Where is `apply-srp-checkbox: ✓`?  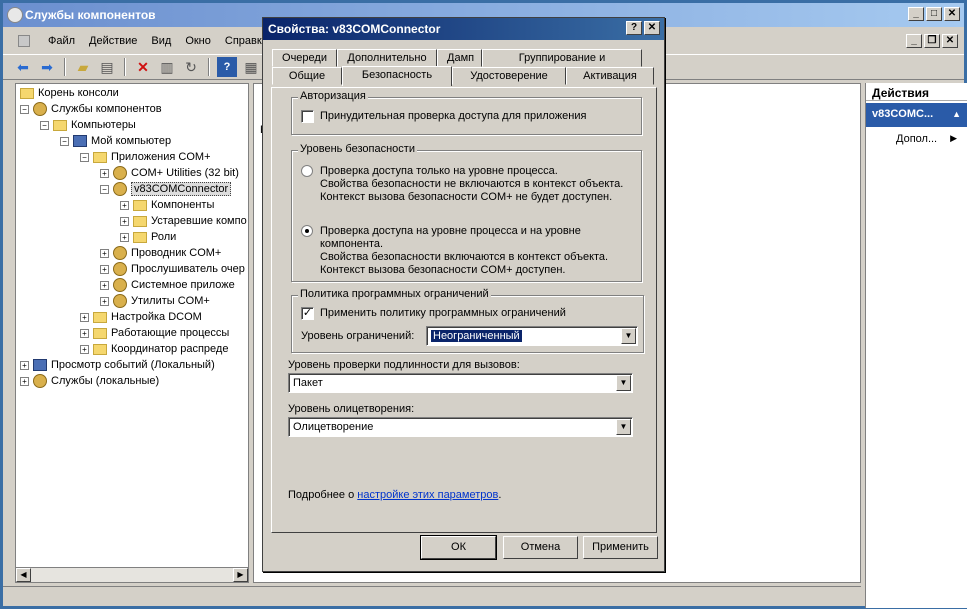
apply-srp-checkbox: ✓ is located at coordinates (307, 313).